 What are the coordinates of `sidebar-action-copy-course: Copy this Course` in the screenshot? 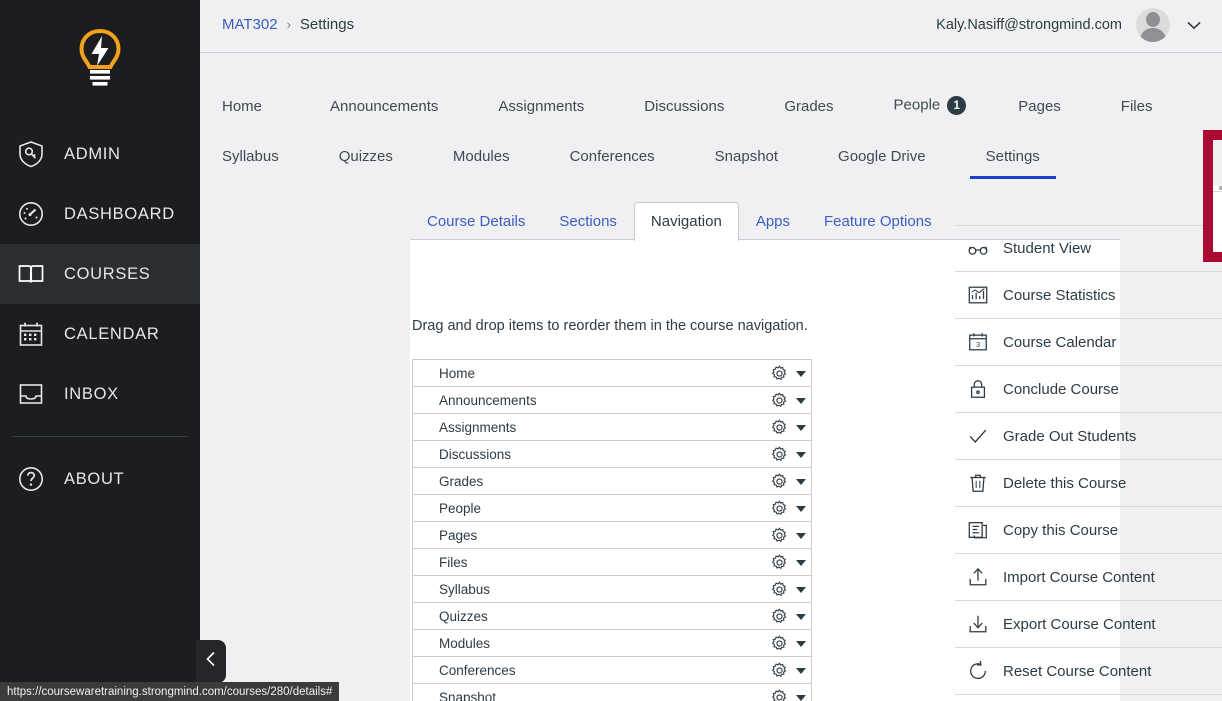 It's located at (1088, 530).